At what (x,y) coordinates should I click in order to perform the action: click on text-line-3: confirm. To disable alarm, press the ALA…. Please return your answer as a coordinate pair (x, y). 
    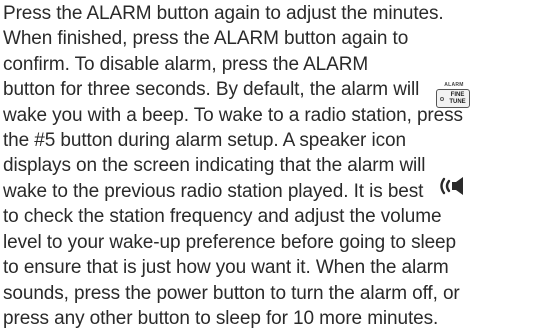
    Looking at the image, I should click on (186, 64).